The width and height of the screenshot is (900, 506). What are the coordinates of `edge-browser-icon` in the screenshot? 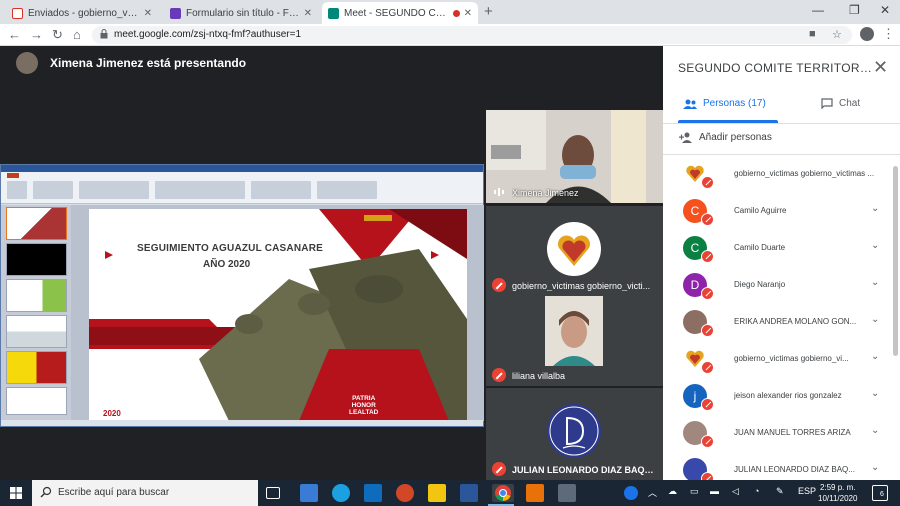 It's located at (341, 493).